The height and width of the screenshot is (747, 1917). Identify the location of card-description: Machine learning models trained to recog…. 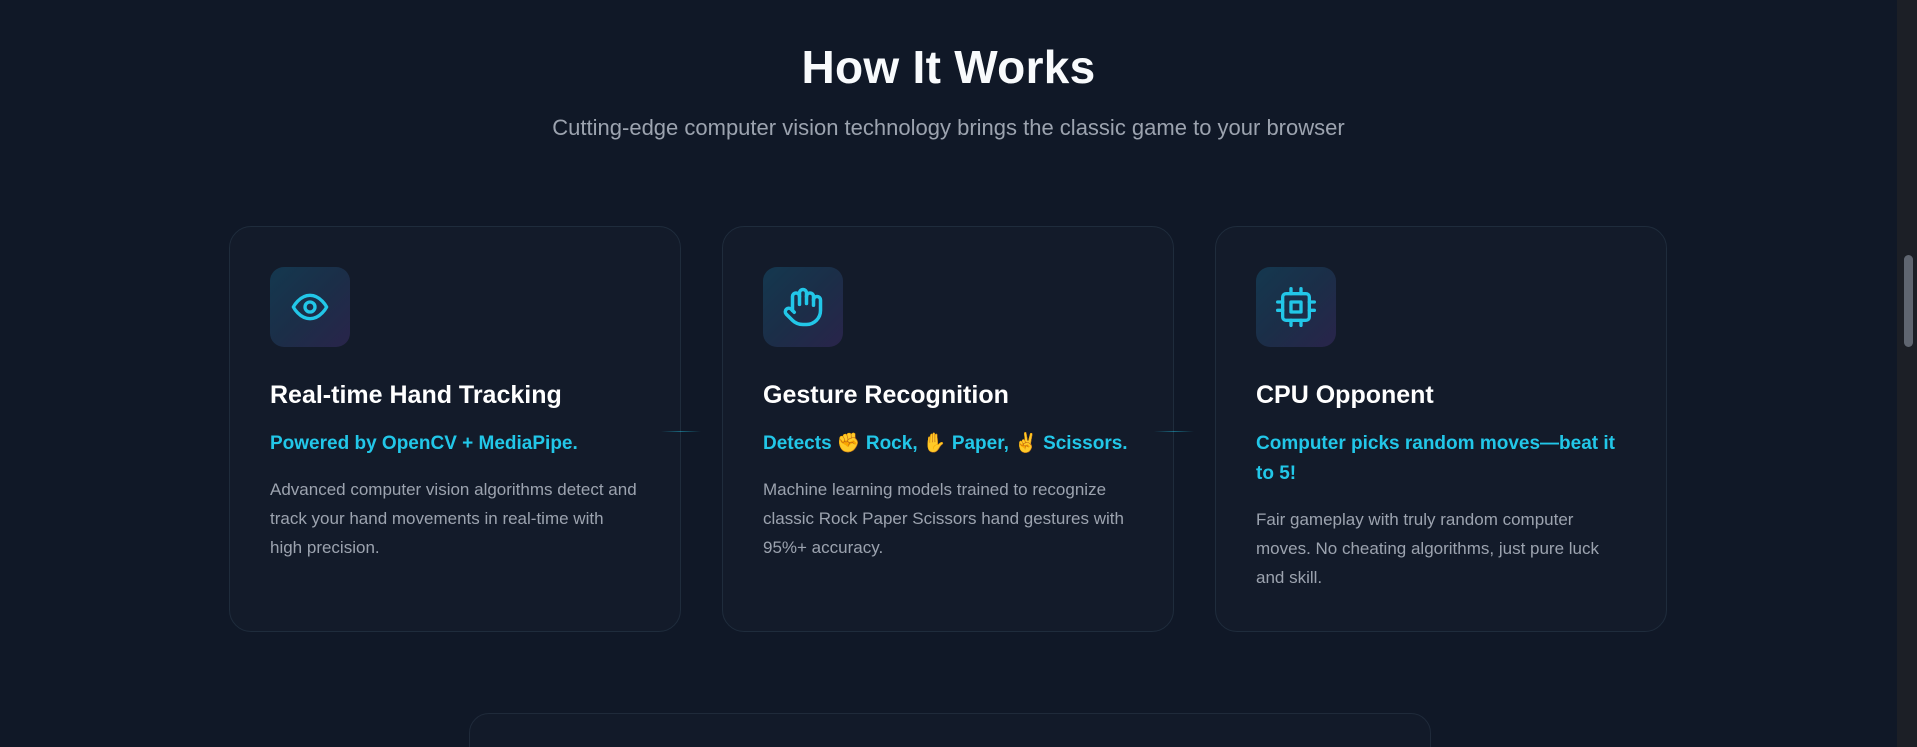
(943, 518).